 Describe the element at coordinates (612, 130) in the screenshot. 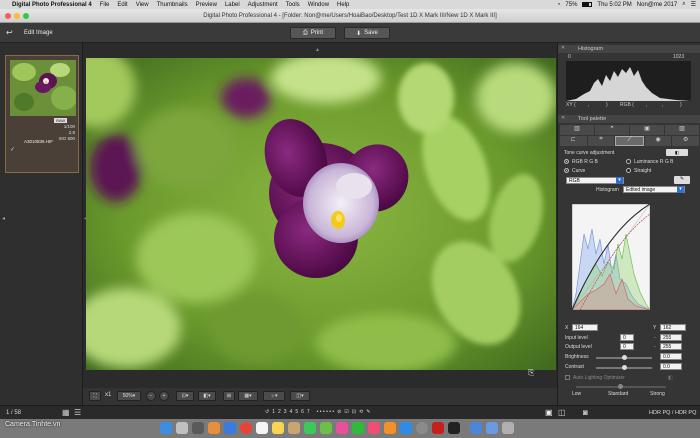

I see `tab-tone-adjustment: ◓` at that location.